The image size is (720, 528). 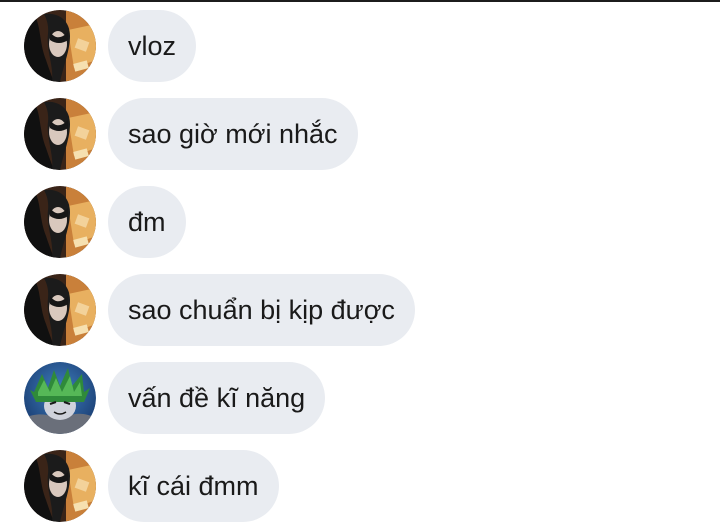 What do you see at coordinates (217, 398) in the screenshot?
I see `message-bubble: vấn đề kĩ năng` at bounding box center [217, 398].